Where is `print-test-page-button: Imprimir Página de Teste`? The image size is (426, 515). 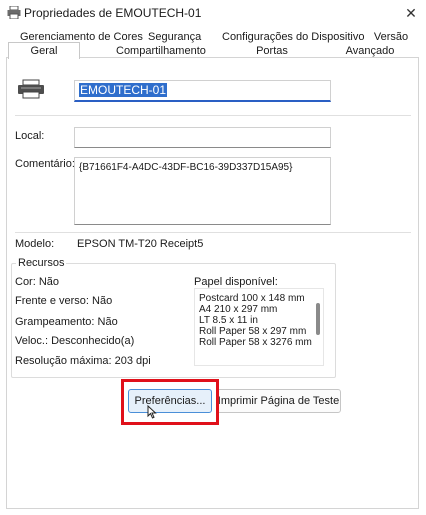
print-test-page-button: Imprimir Página de Teste is located at coordinates (278, 401).